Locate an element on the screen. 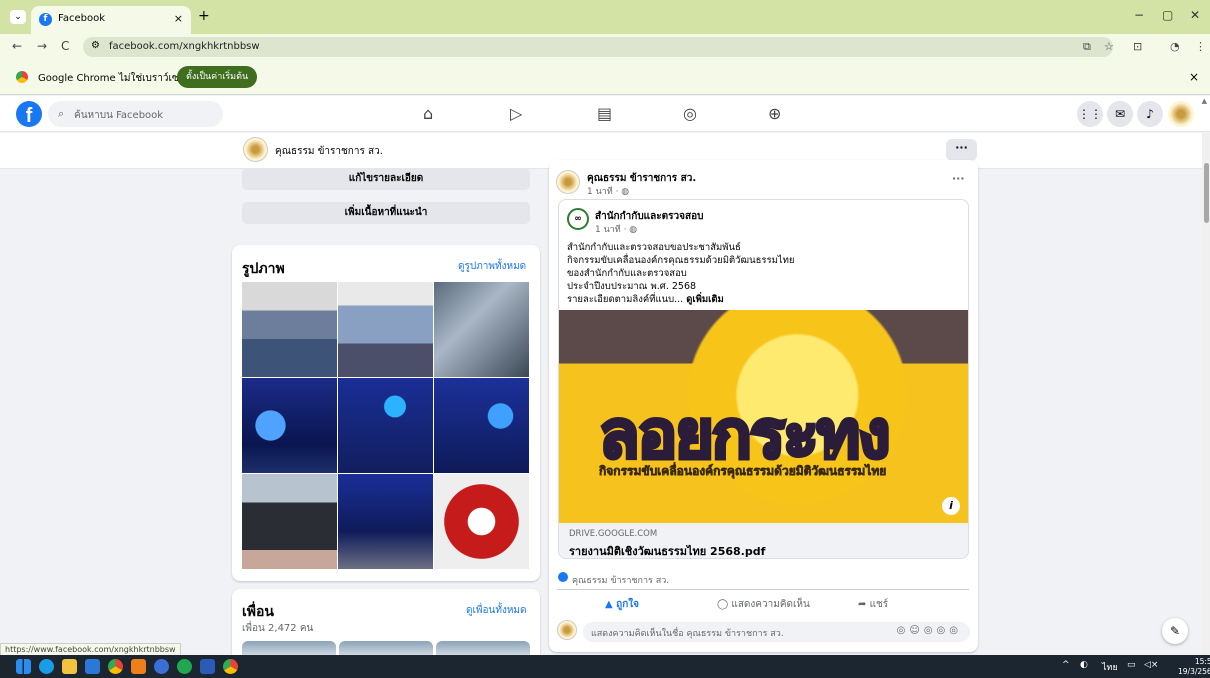 The height and width of the screenshot is (678, 1210). marketplace-icon: ▤ is located at coordinates (604, 113).